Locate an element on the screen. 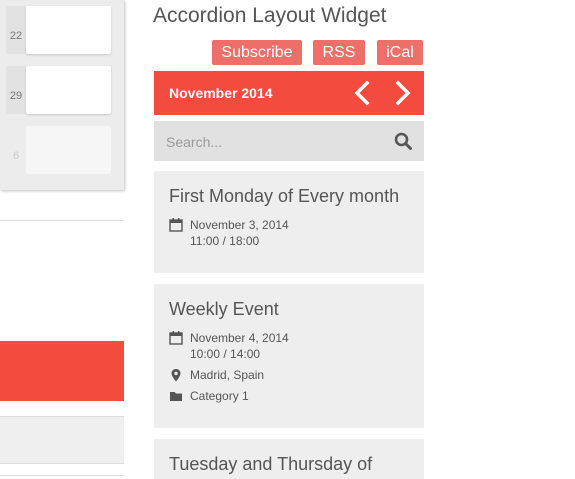 The image size is (575, 479). month-calendar-grid: 22 29 6 is located at coordinates (62, 95).